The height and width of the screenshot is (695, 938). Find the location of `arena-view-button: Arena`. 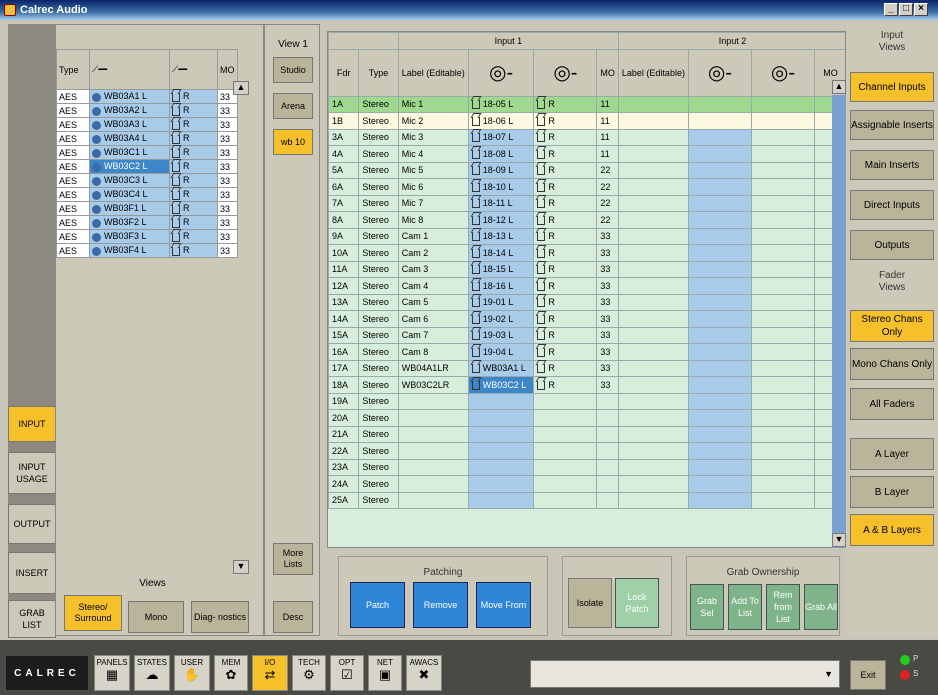

arena-view-button: Arena is located at coordinates (293, 106).